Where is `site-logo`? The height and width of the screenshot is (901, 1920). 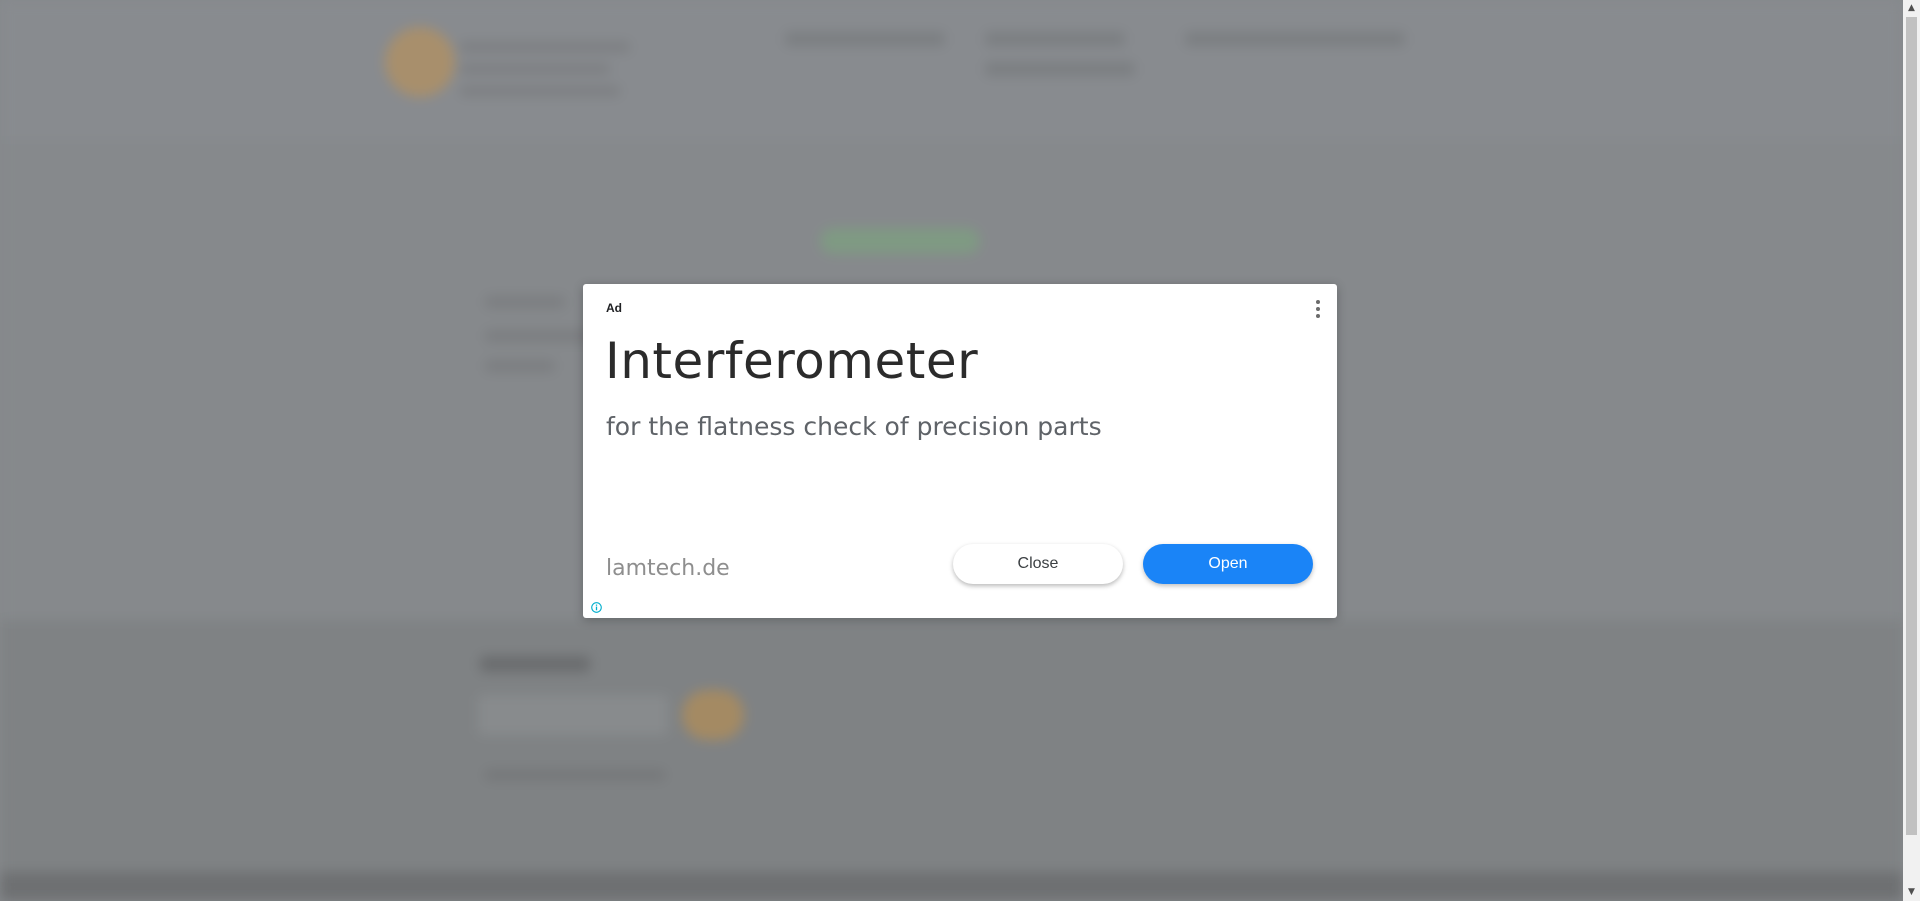 site-logo is located at coordinates (510, 67).